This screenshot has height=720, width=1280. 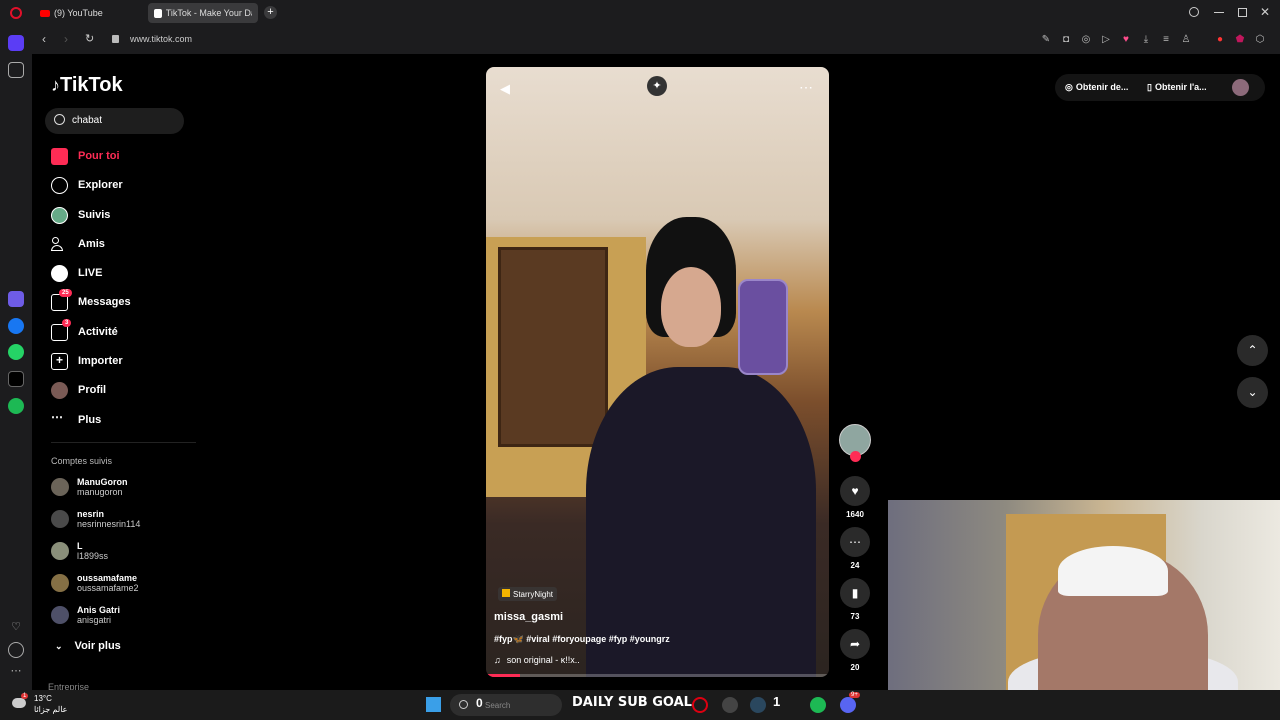 What do you see at coordinates (16, 326) in the screenshot?
I see `messenger-icon` at bounding box center [16, 326].